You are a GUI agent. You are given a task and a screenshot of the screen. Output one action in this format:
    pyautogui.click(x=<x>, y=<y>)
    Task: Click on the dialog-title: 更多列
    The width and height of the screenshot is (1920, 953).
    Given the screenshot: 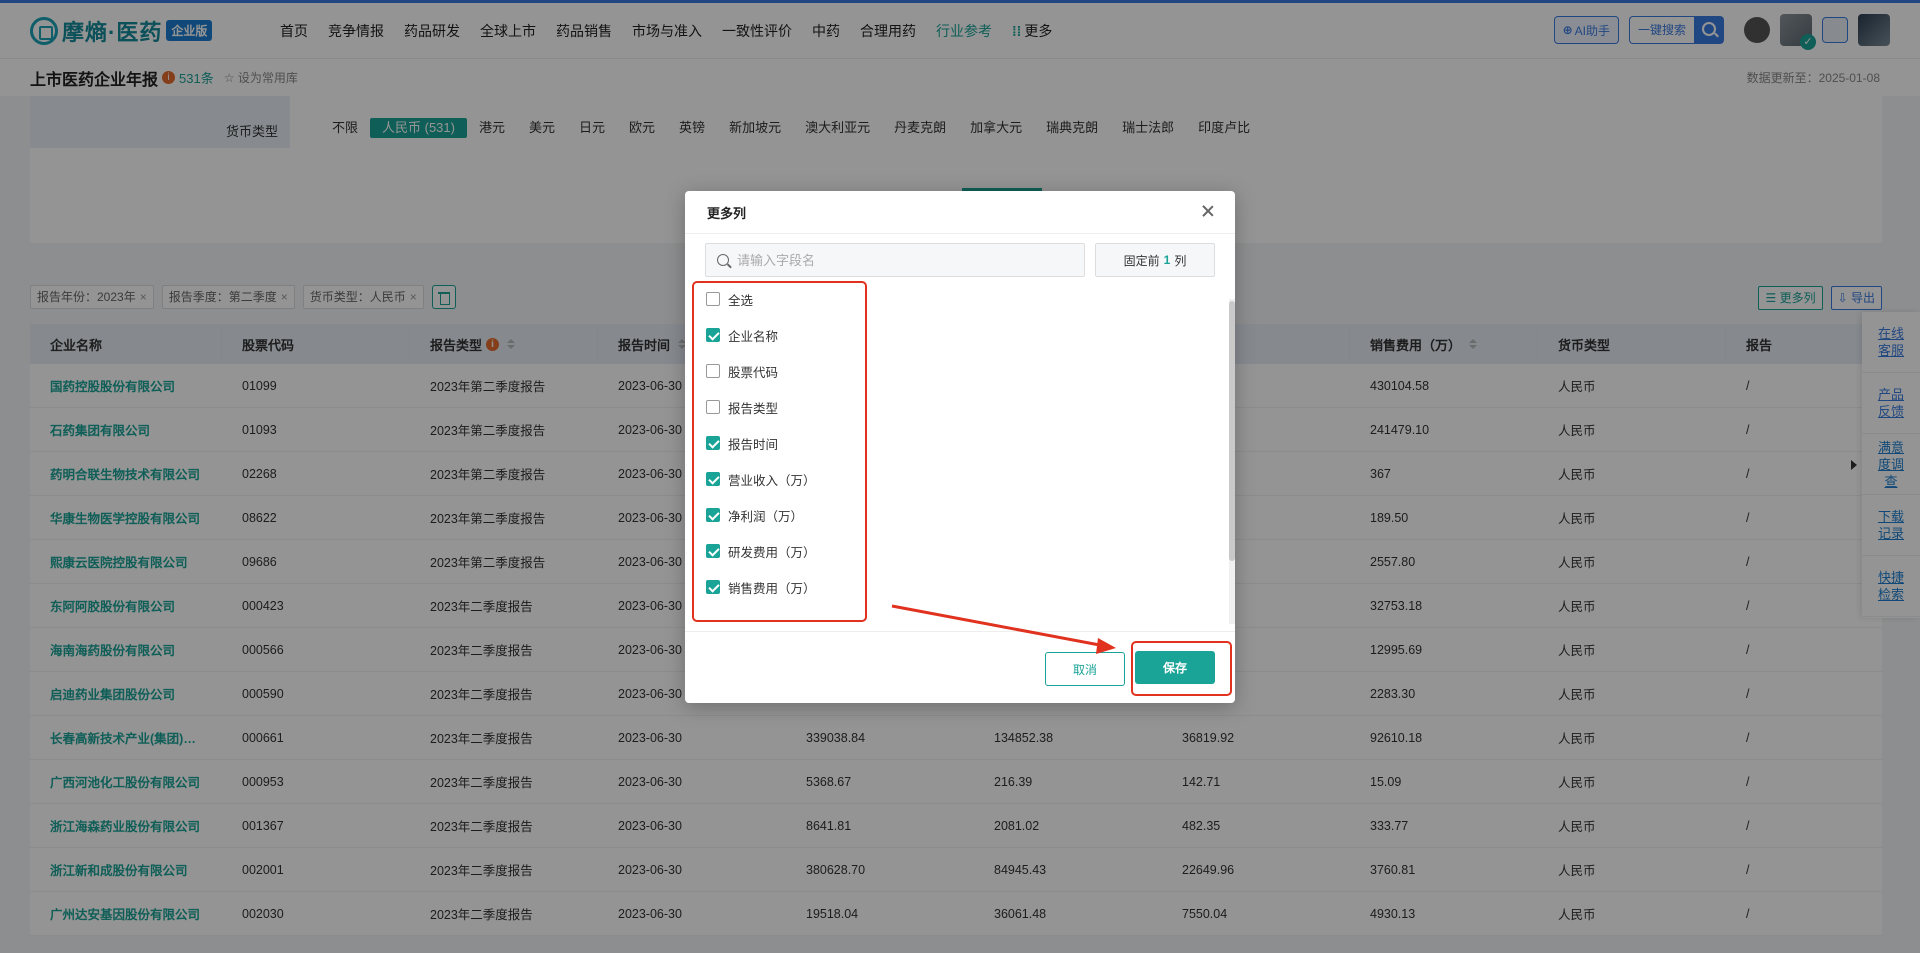 What is the action you would take?
    pyautogui.click(x=727, y=213)
    